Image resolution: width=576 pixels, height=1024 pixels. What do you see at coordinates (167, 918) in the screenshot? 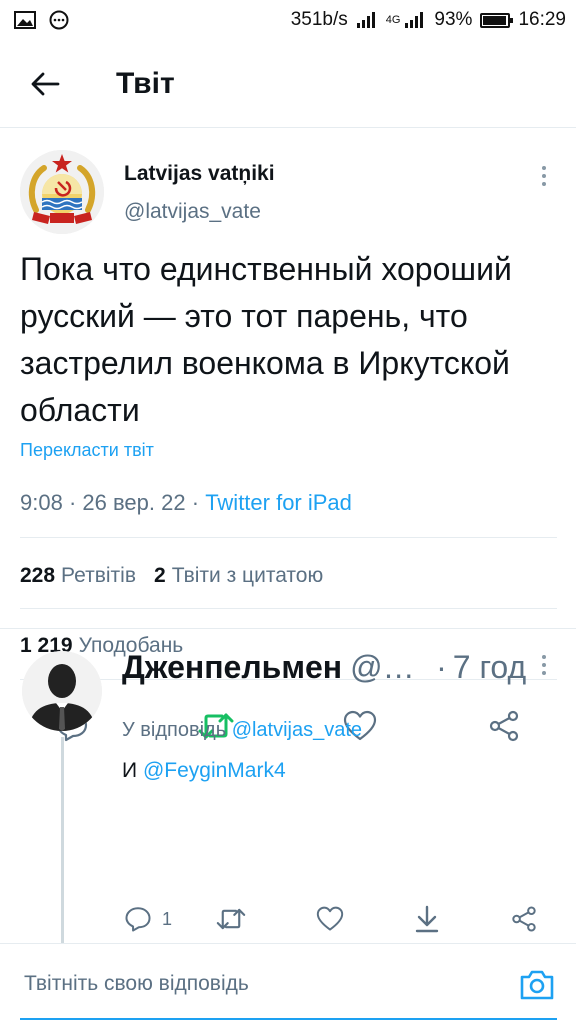
I see `reply-count: 1` at bounding box center [167, 918].